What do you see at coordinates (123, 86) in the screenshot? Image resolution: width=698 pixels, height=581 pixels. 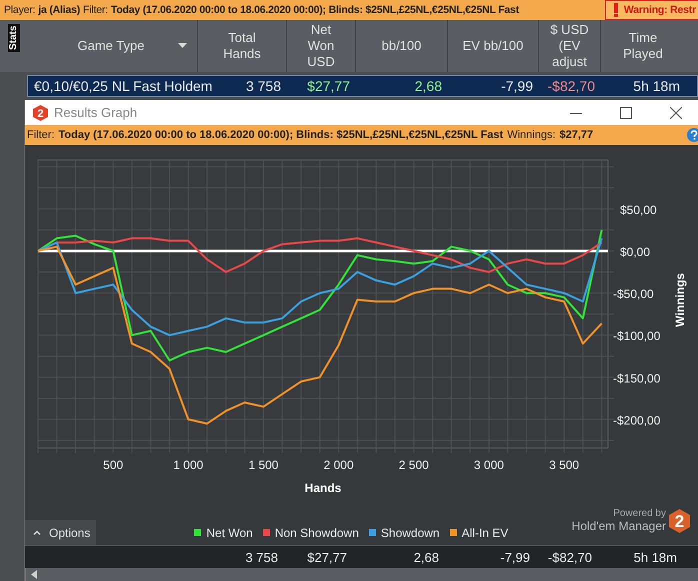 I see `table-cell: €0,10/€0,25 NL Fast Holdem` at bounding box center [123, 86].